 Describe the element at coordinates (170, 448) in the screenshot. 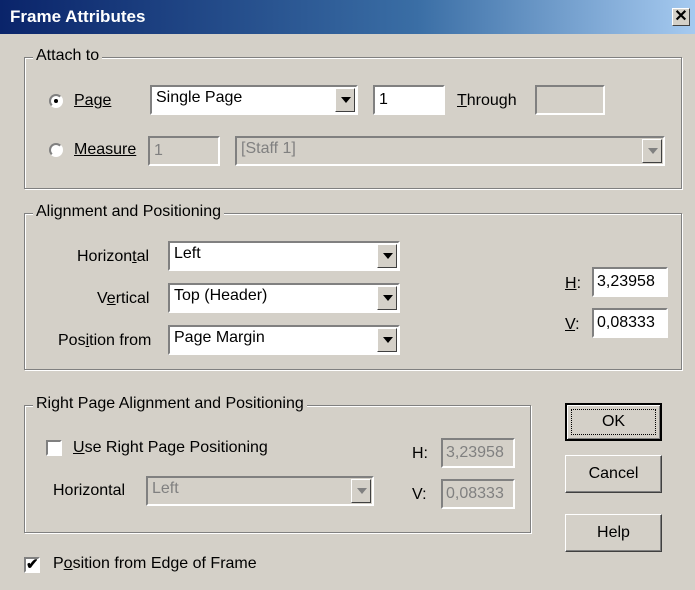

I see `use-right-page-label: Use Right Page Positioning` at that location.